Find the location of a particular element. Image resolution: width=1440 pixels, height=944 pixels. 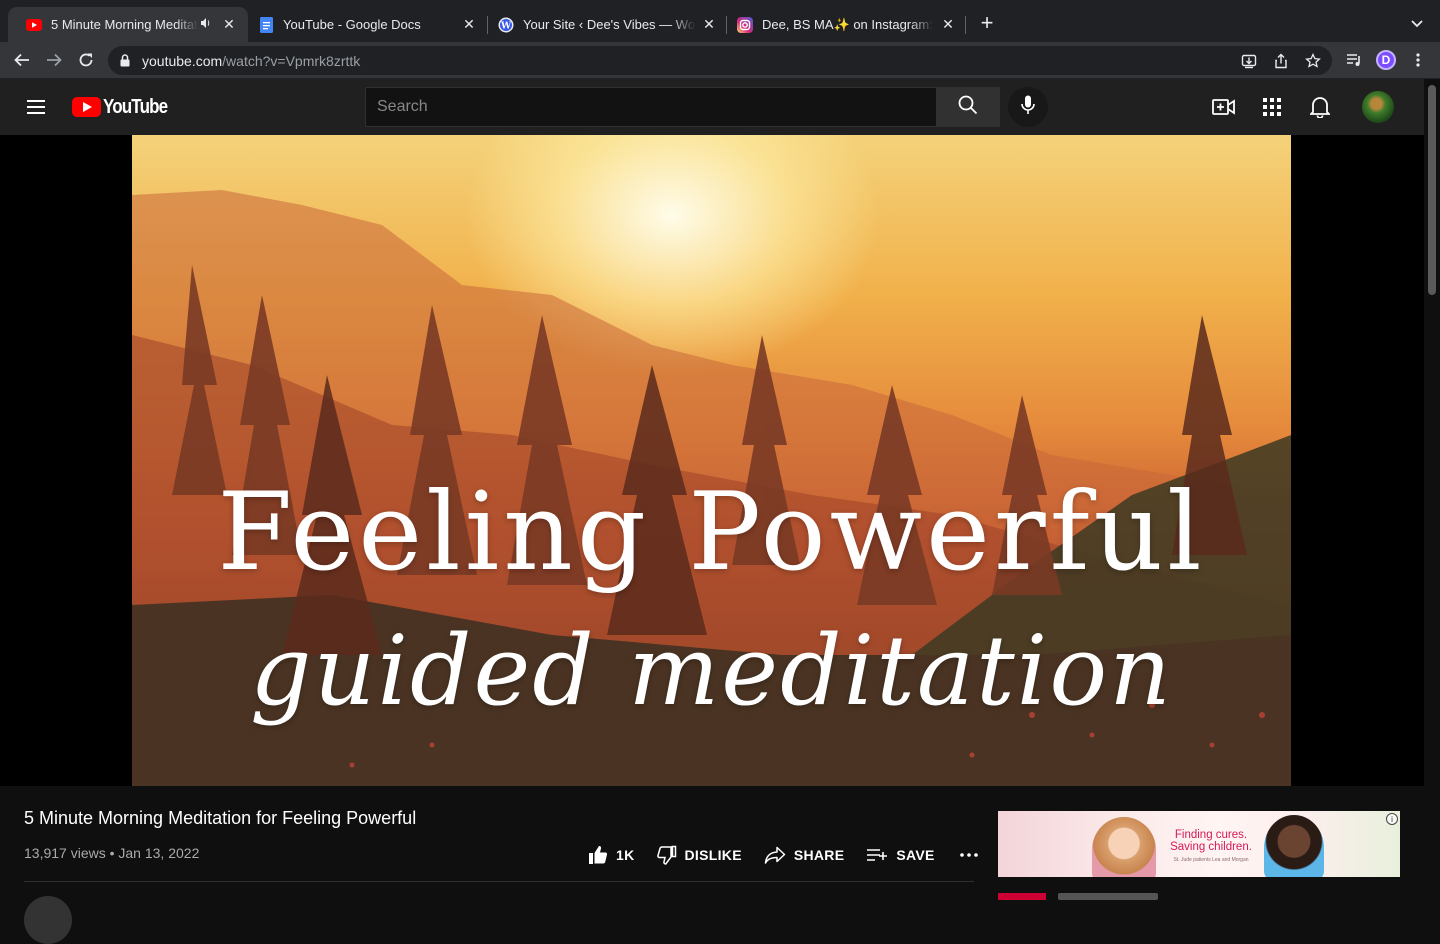

microphone-icon is located at coordinates (1028, 107).